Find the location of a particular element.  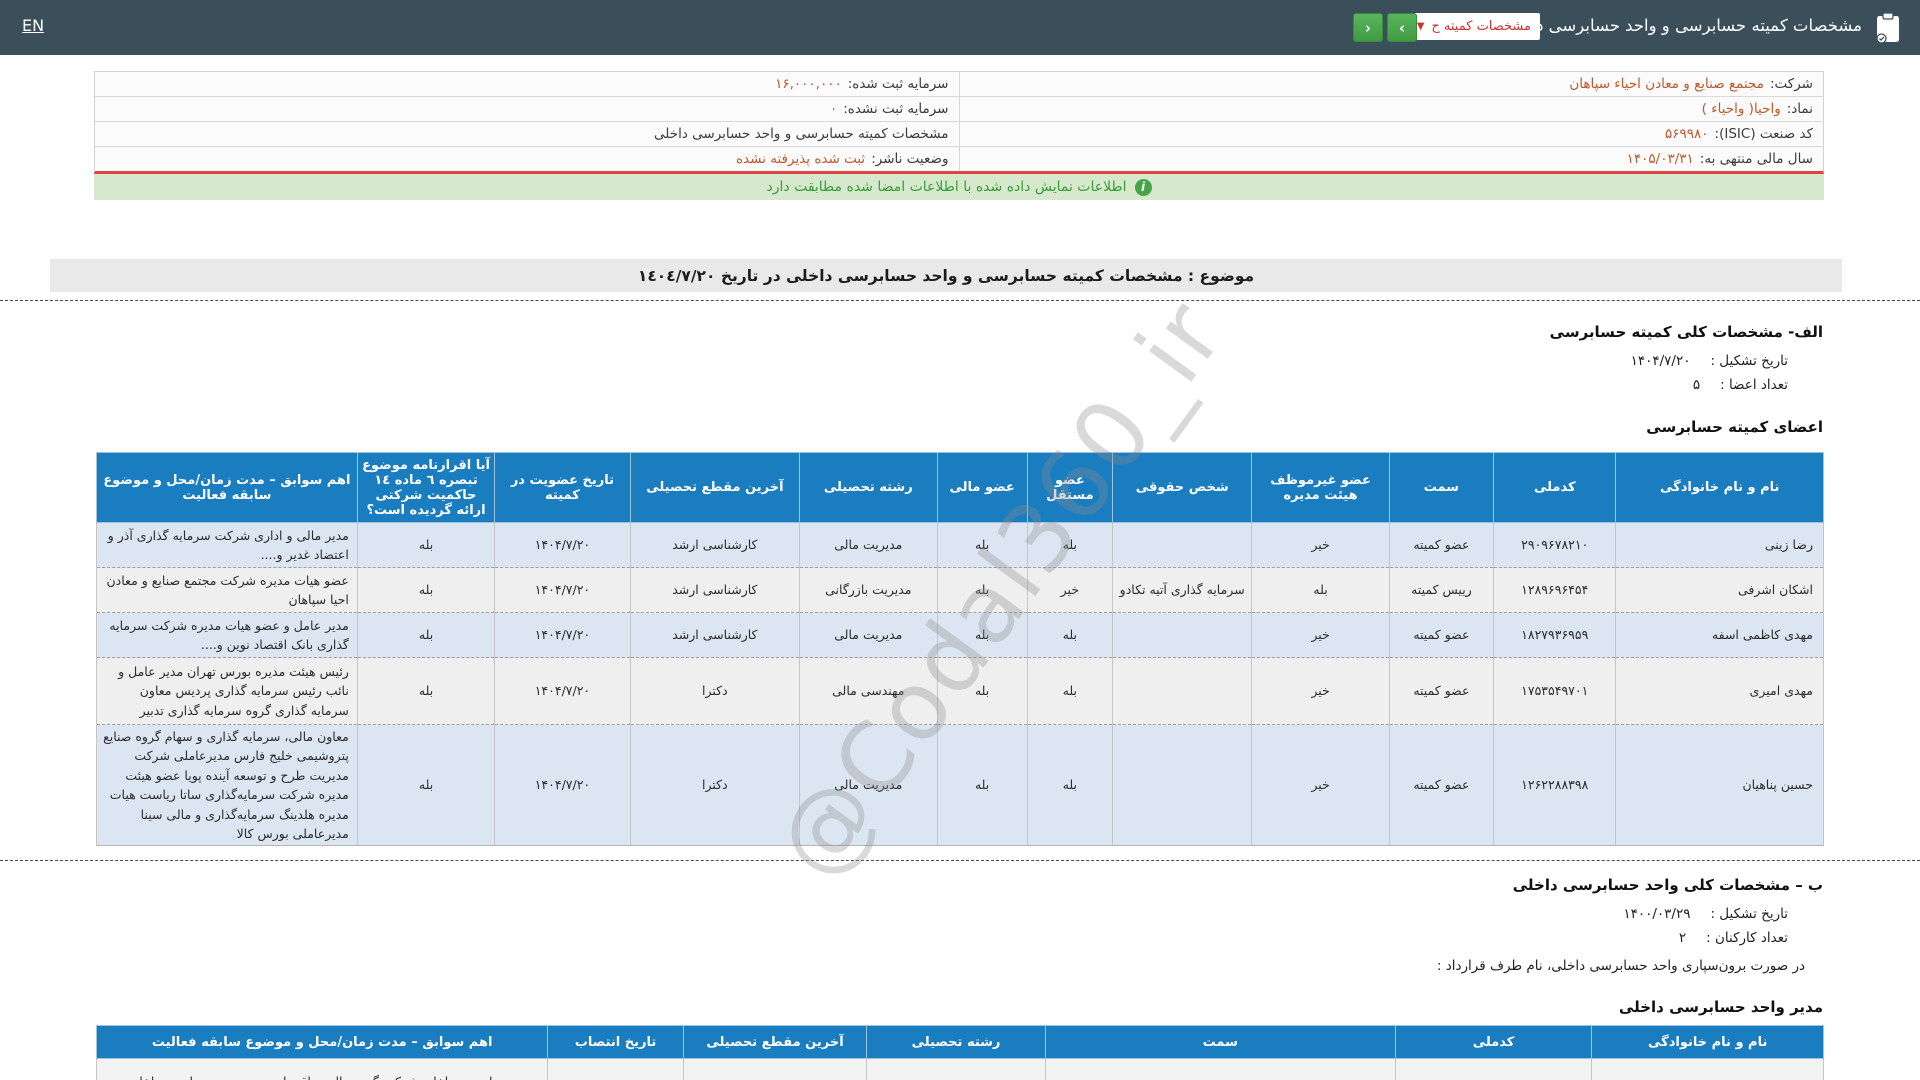

member-national-id: ۱۲۶۲۲۸۸۳۹۸ is located at coordinates (1555, 784).